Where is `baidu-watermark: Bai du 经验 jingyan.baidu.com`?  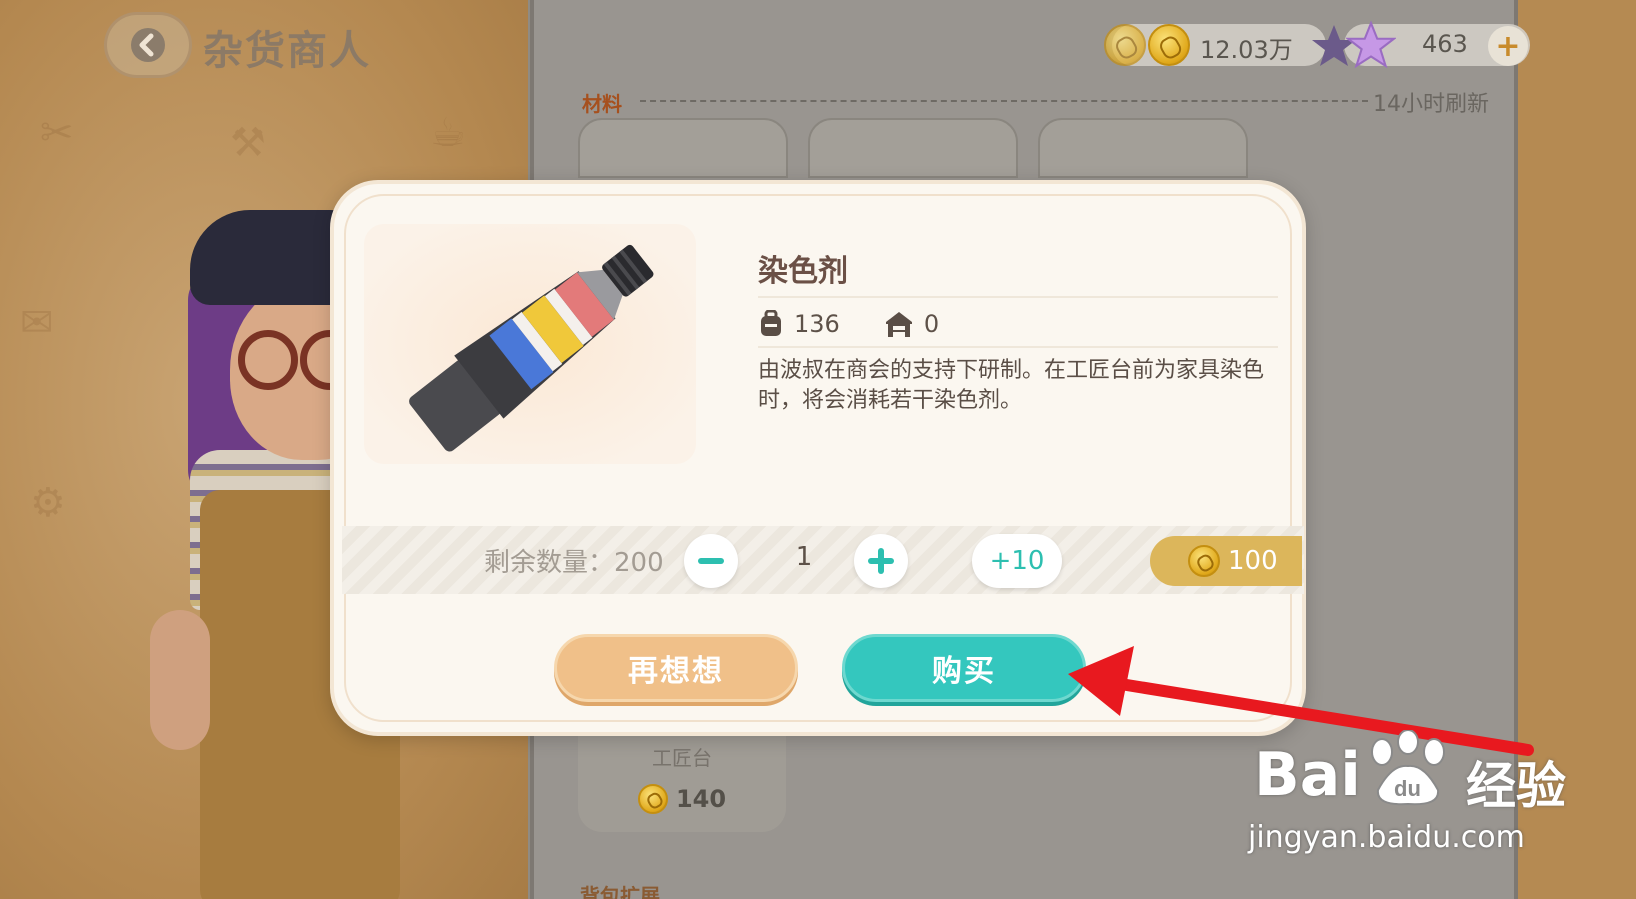 baidu-watermark: Bai du 经验 jingyan.baidu.com is located at coordinates (1421, 806).